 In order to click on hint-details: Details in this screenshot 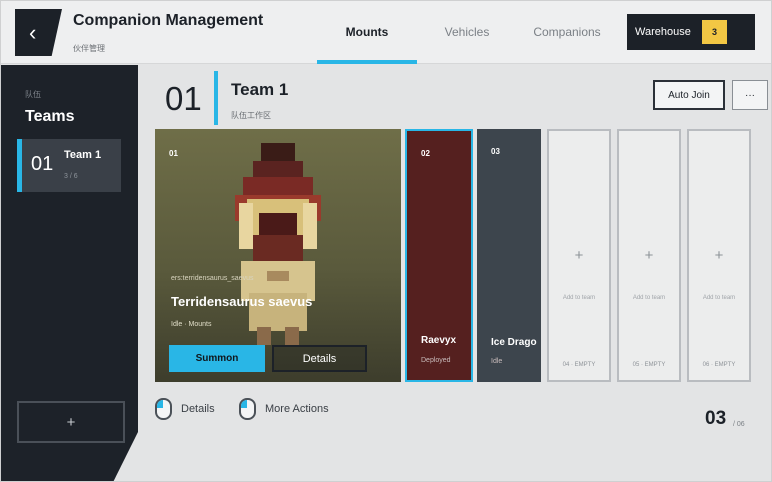, I will do `click(185, 409)`.